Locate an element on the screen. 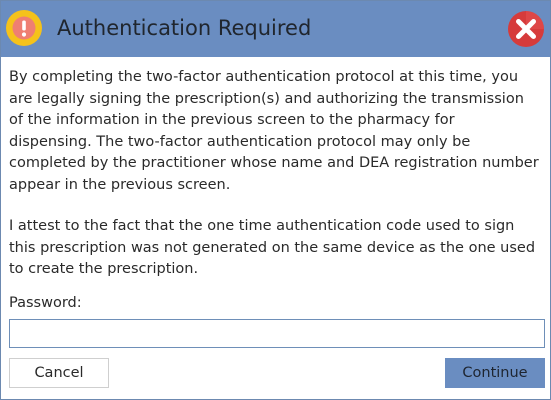 The image size is (551, 400). cancel-button: Cancel is located at coordinates (59, 373).